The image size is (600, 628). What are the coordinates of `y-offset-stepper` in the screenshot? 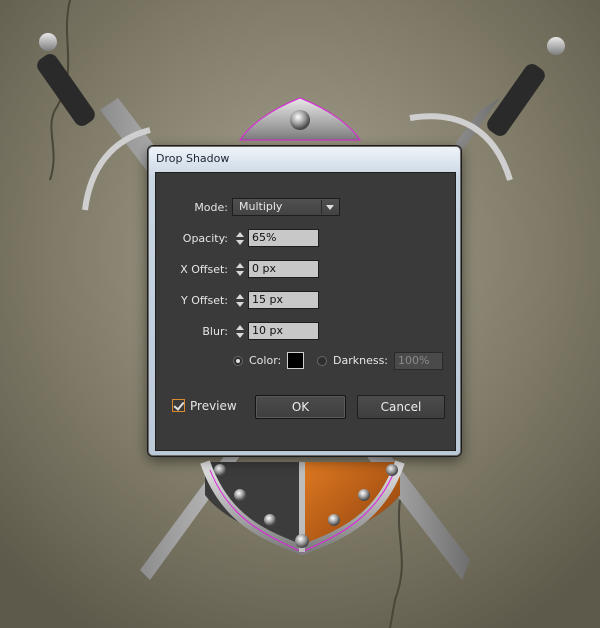 It's located at (240, 300).